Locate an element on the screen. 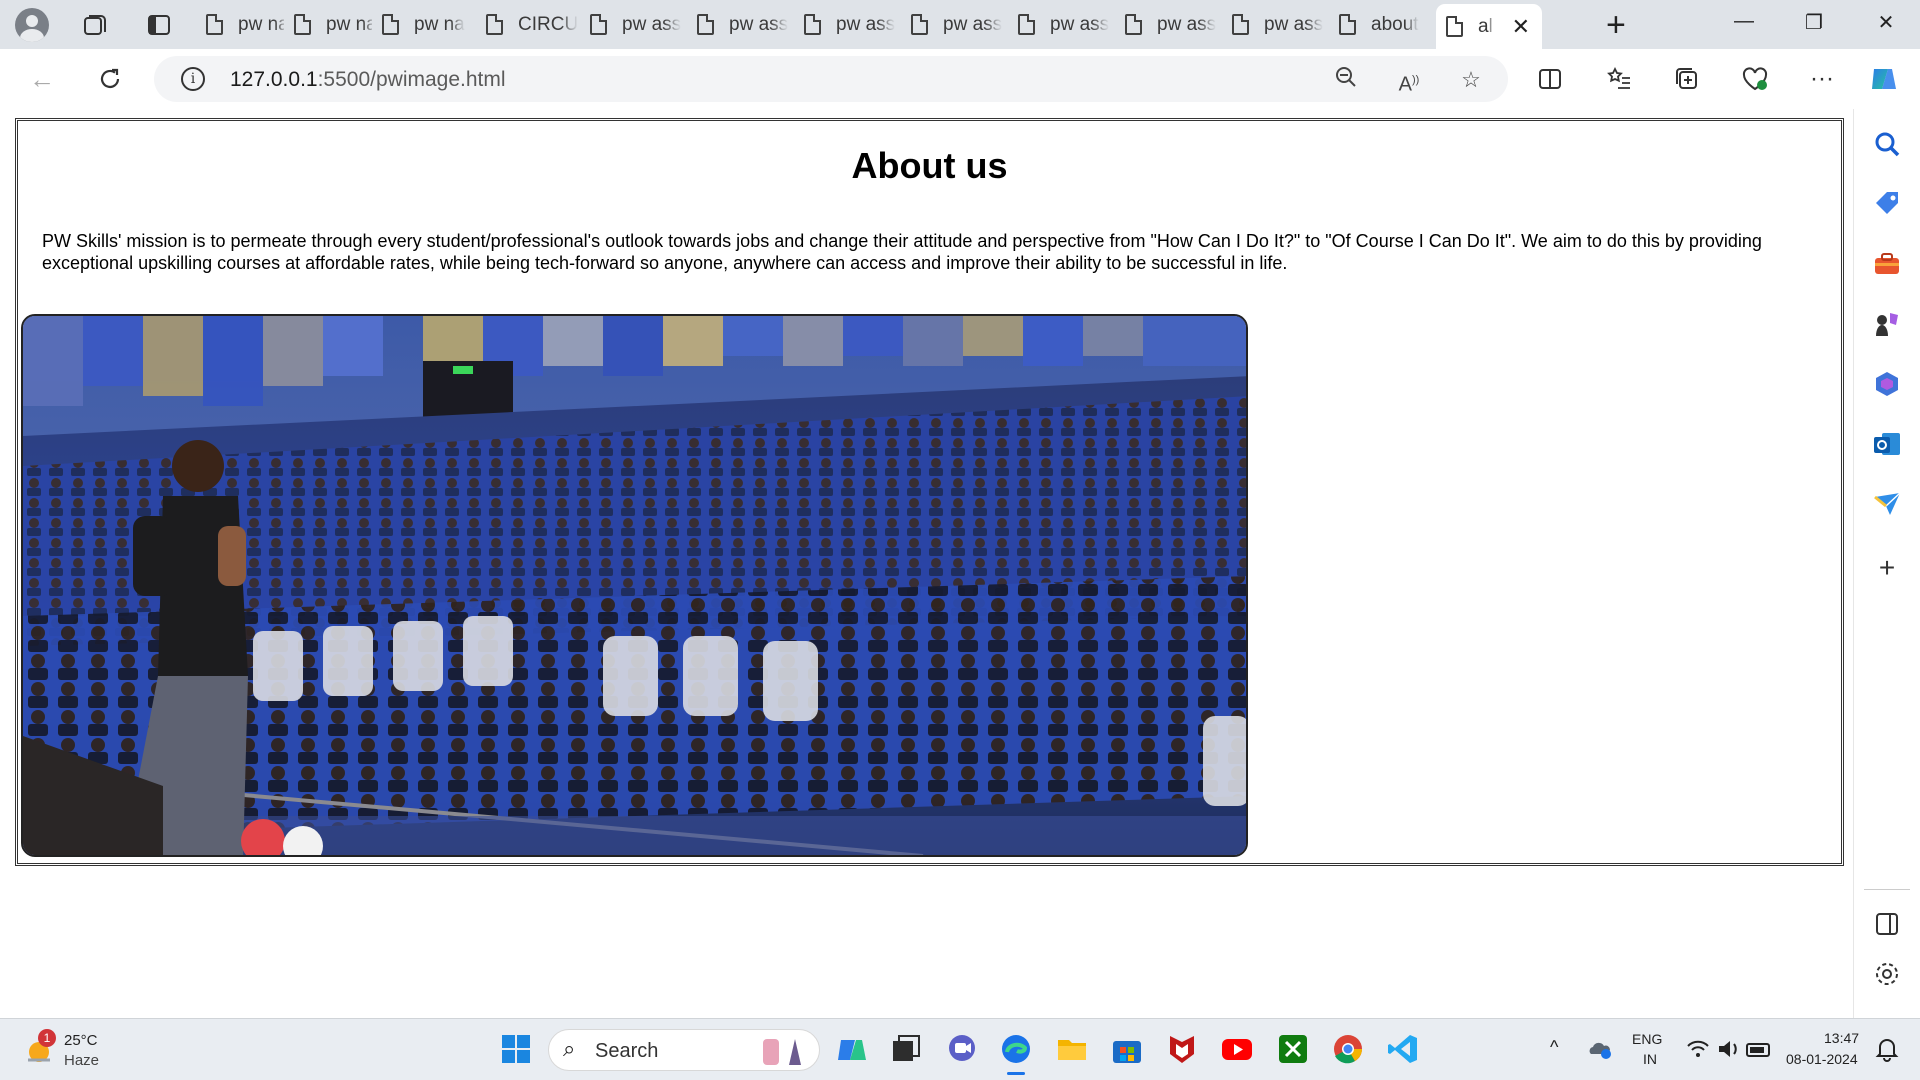 This screenshot has height=1080, width=1920. lang-line-1: ENG is located at coordinates (1647, 1039).